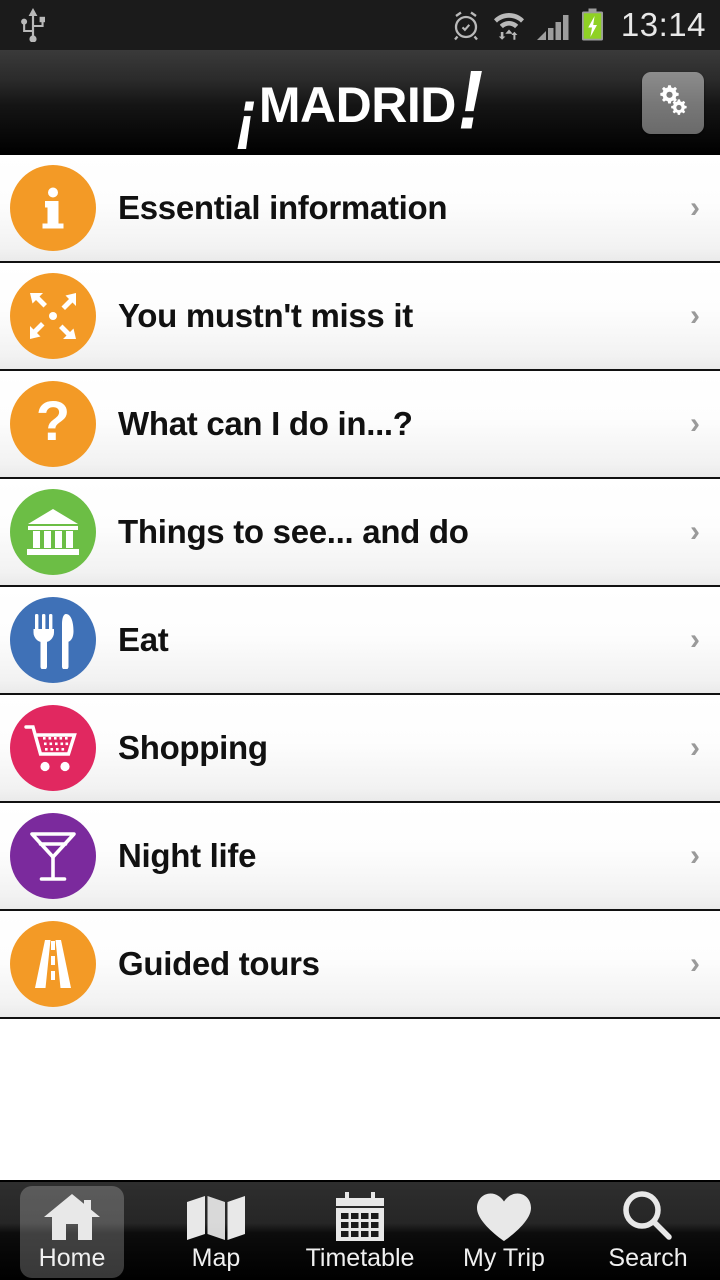 The height and width of the screenshot is (1280, 720). I want to click on shopping-cart-icon, so click(53, 748).